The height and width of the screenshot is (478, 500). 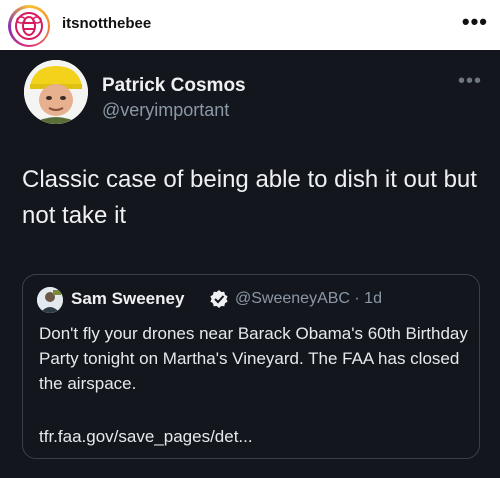 What do you see at coordinates (219, 299) in the screenshot?
I see `verified-badge-icon` at bounding box center [219, 299].